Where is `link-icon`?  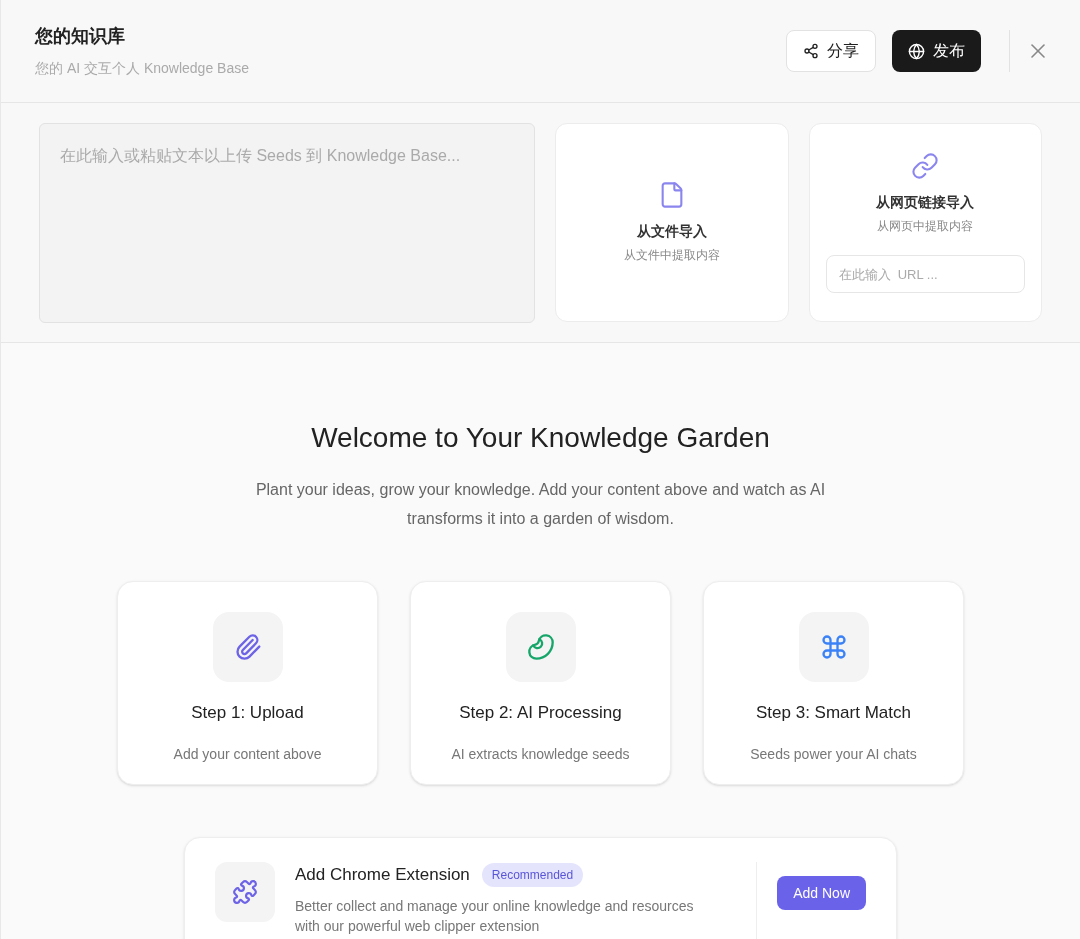
link-icon is located at coordinates (925, 166).